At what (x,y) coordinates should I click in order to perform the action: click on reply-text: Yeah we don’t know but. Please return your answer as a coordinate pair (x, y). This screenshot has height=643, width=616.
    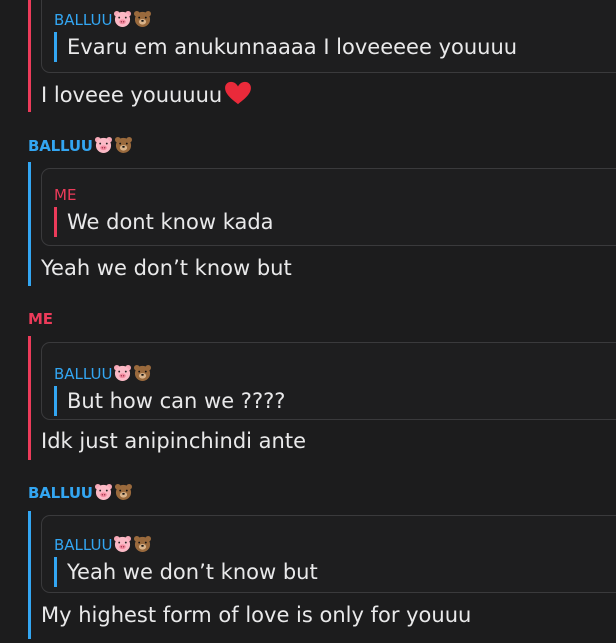
    Looking at the image, I should click on (166, 268).